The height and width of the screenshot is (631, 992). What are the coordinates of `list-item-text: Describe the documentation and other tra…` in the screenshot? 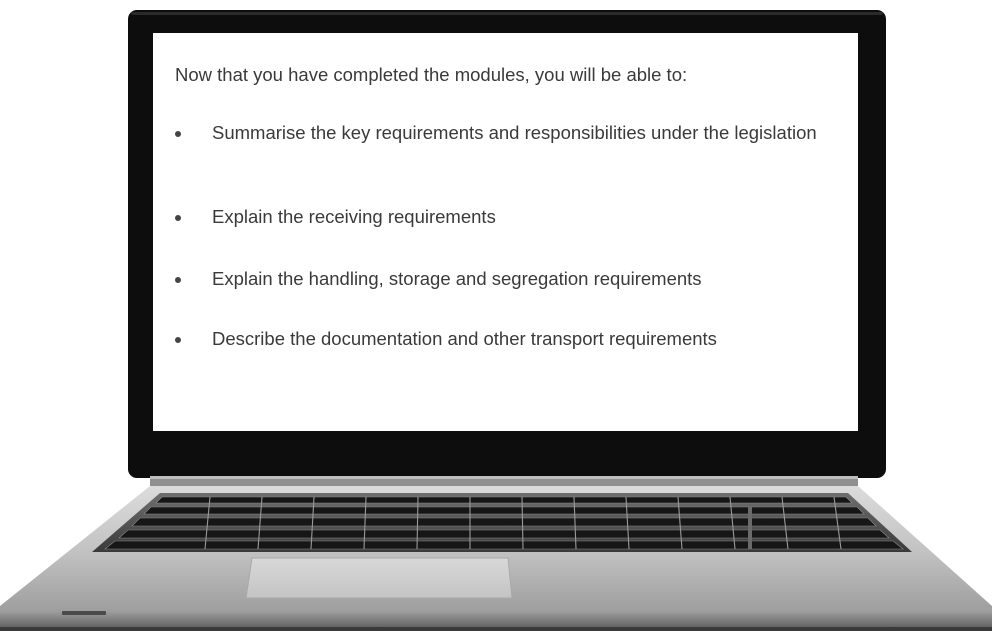 It's located at (464, 338).